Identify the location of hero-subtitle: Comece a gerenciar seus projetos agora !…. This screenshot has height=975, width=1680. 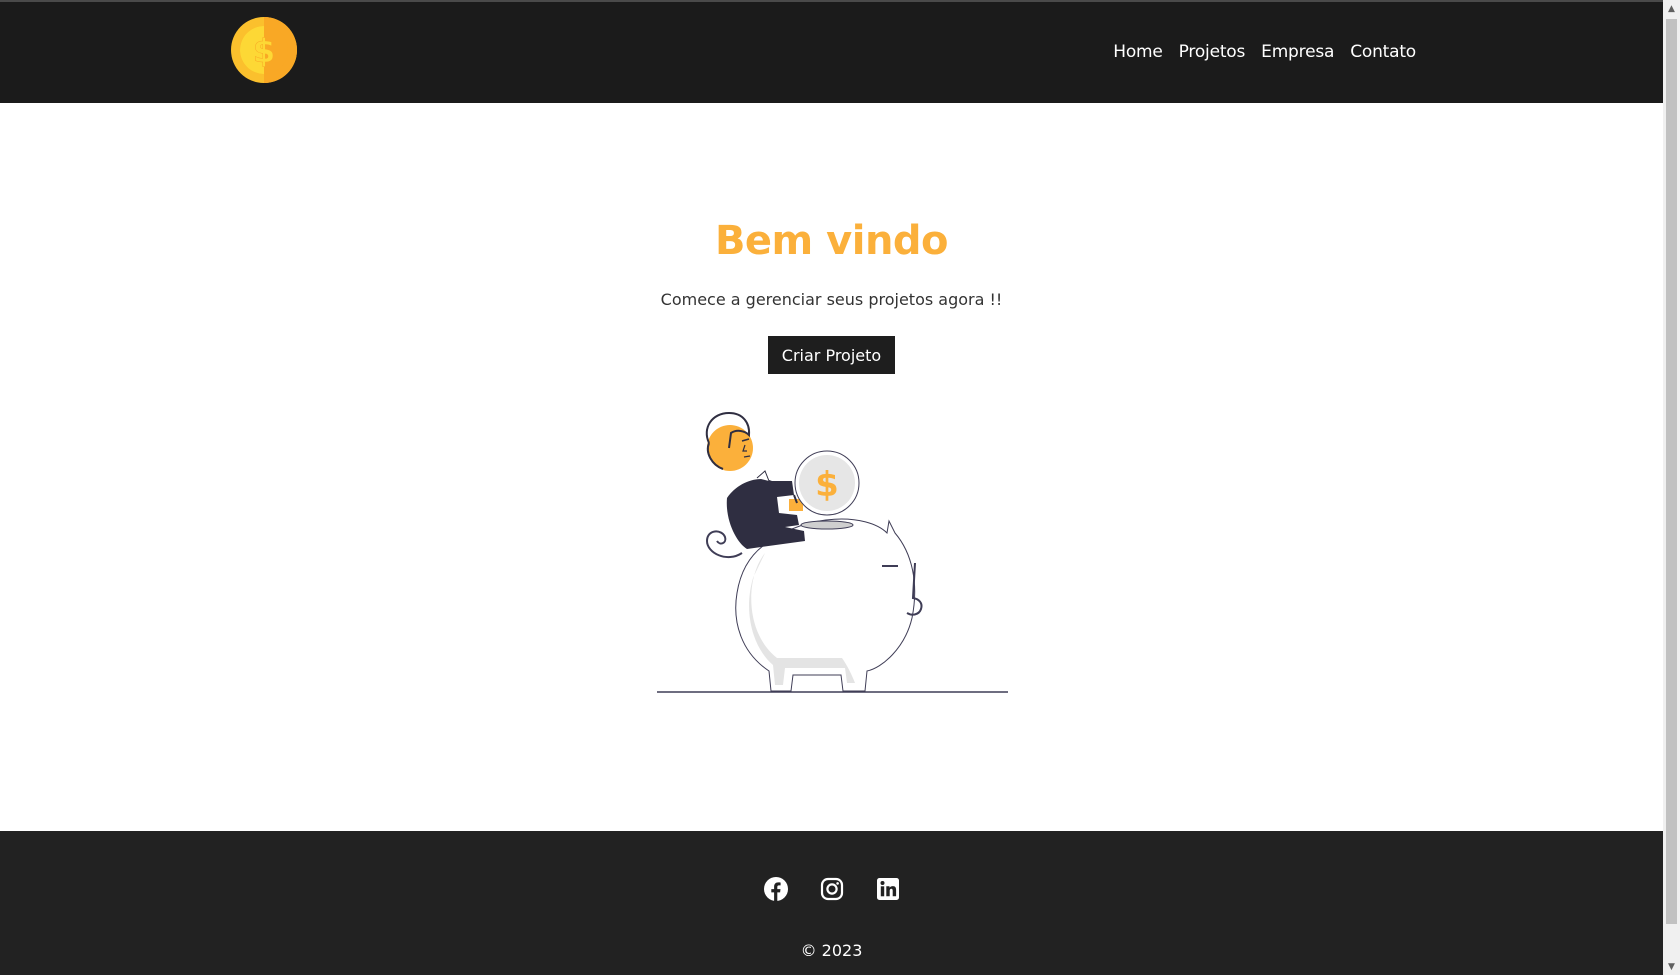
(831, 299).